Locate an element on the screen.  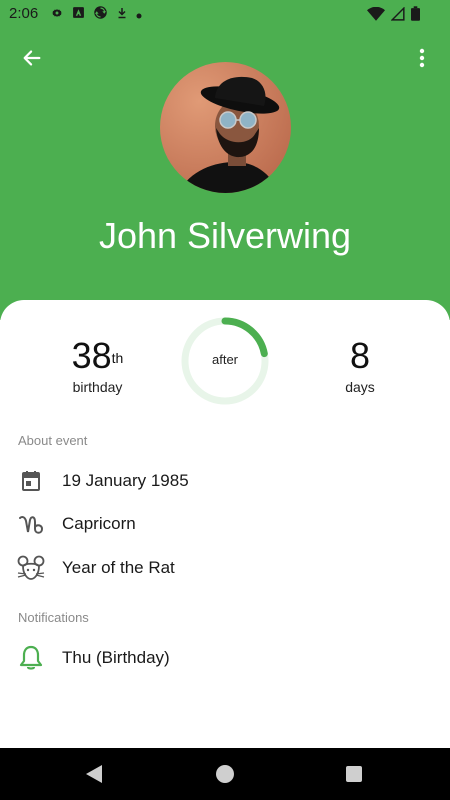
download-icon is located at coordinates (122, 15).